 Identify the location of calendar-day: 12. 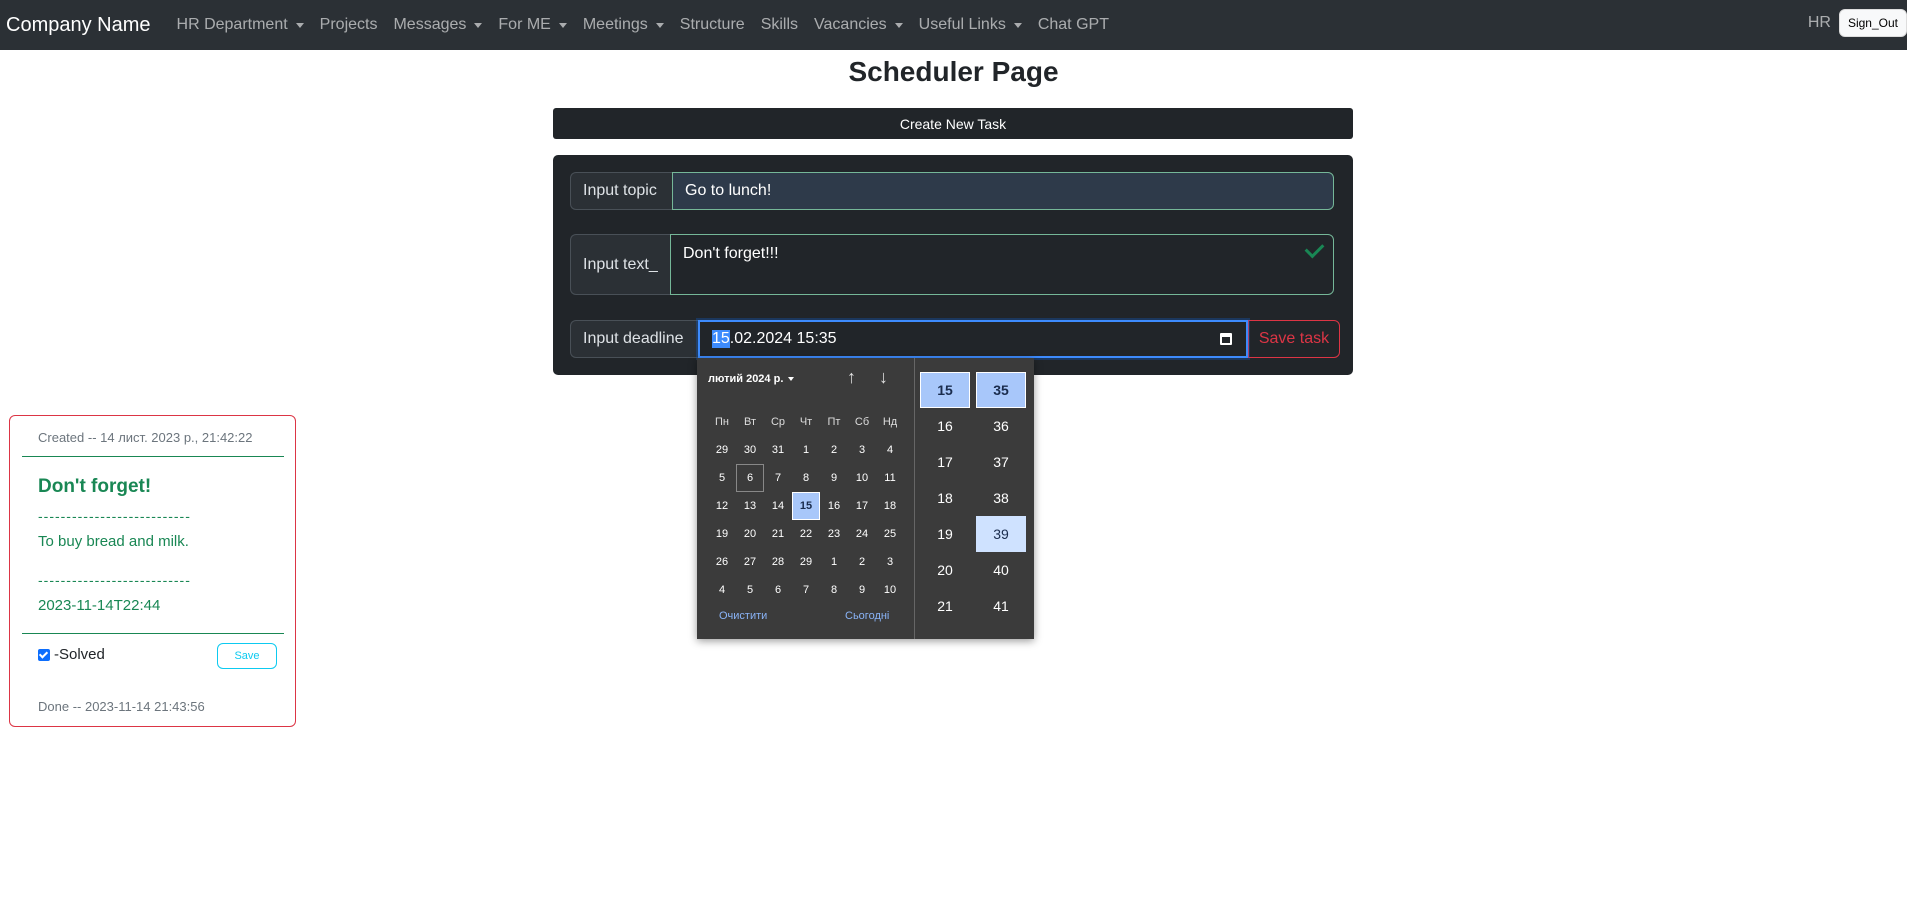
(722, 506).